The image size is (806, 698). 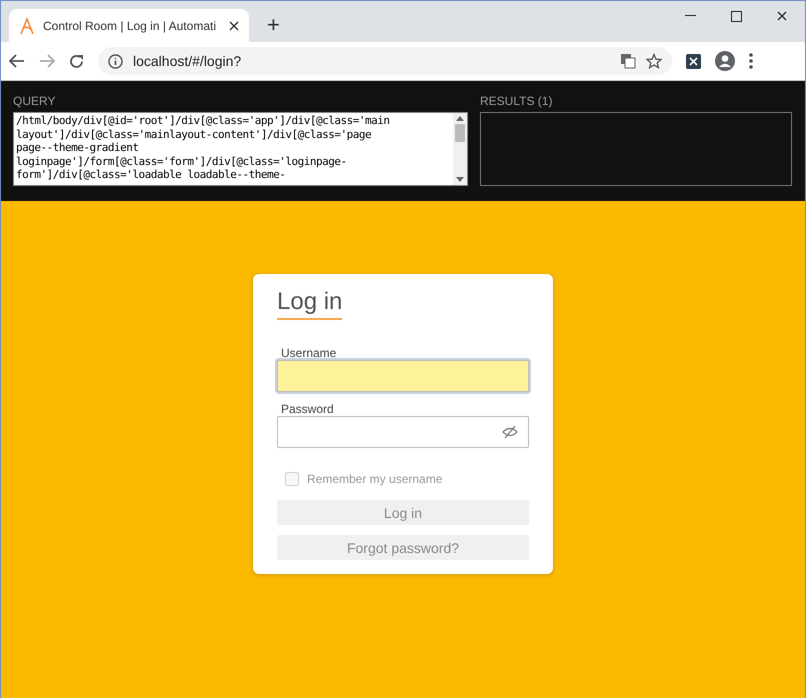 What do you see at coordinates (240, 149) in the screenshot?
I see `query-field: /html/body/div[@id='root']/div[@class='app']/div[@class='main layout']/div[@class='mainlayout-content']/div[@class='page page--theme-gradient loginpage']/form[@class='form']/div[@class='loginpage- form']/div[@class='loadable loadable--theme-` at bounding box center [240, 149].